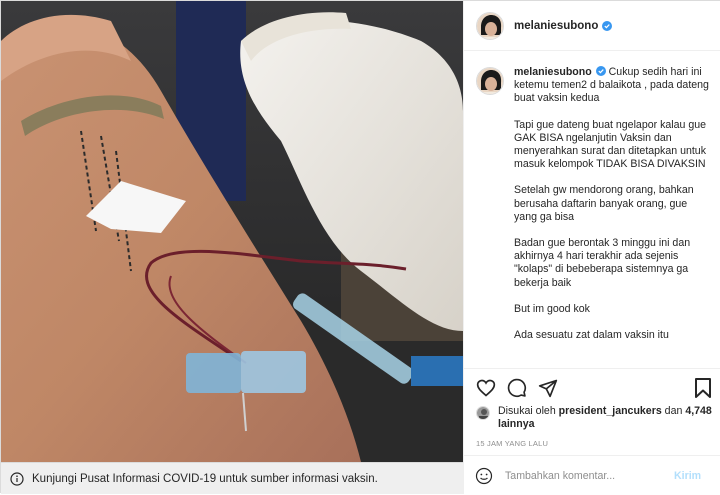  What do you see at coordinates (17, 478) in the screenshot?
I see `info-icon` at bounding box center [17, 478].